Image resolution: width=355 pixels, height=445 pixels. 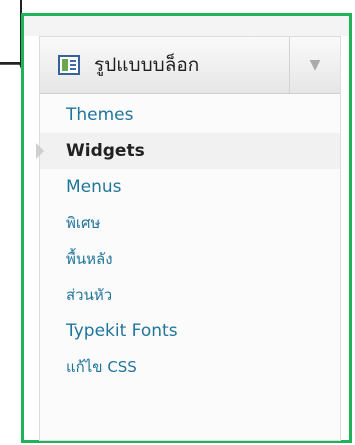 I want to click on menu-item-menus: Menus, so click(x=190, y=187).